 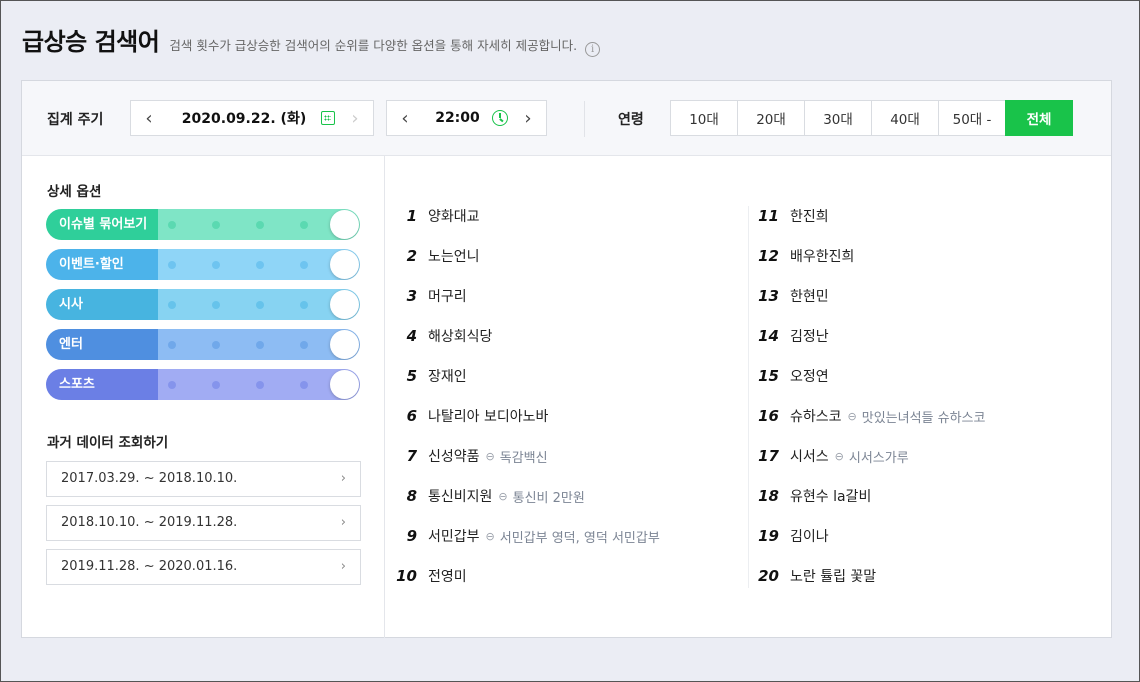 I want to click on rank-row: 17 시서스 ⊖ 시서스가루, so click(x=919, y=456).